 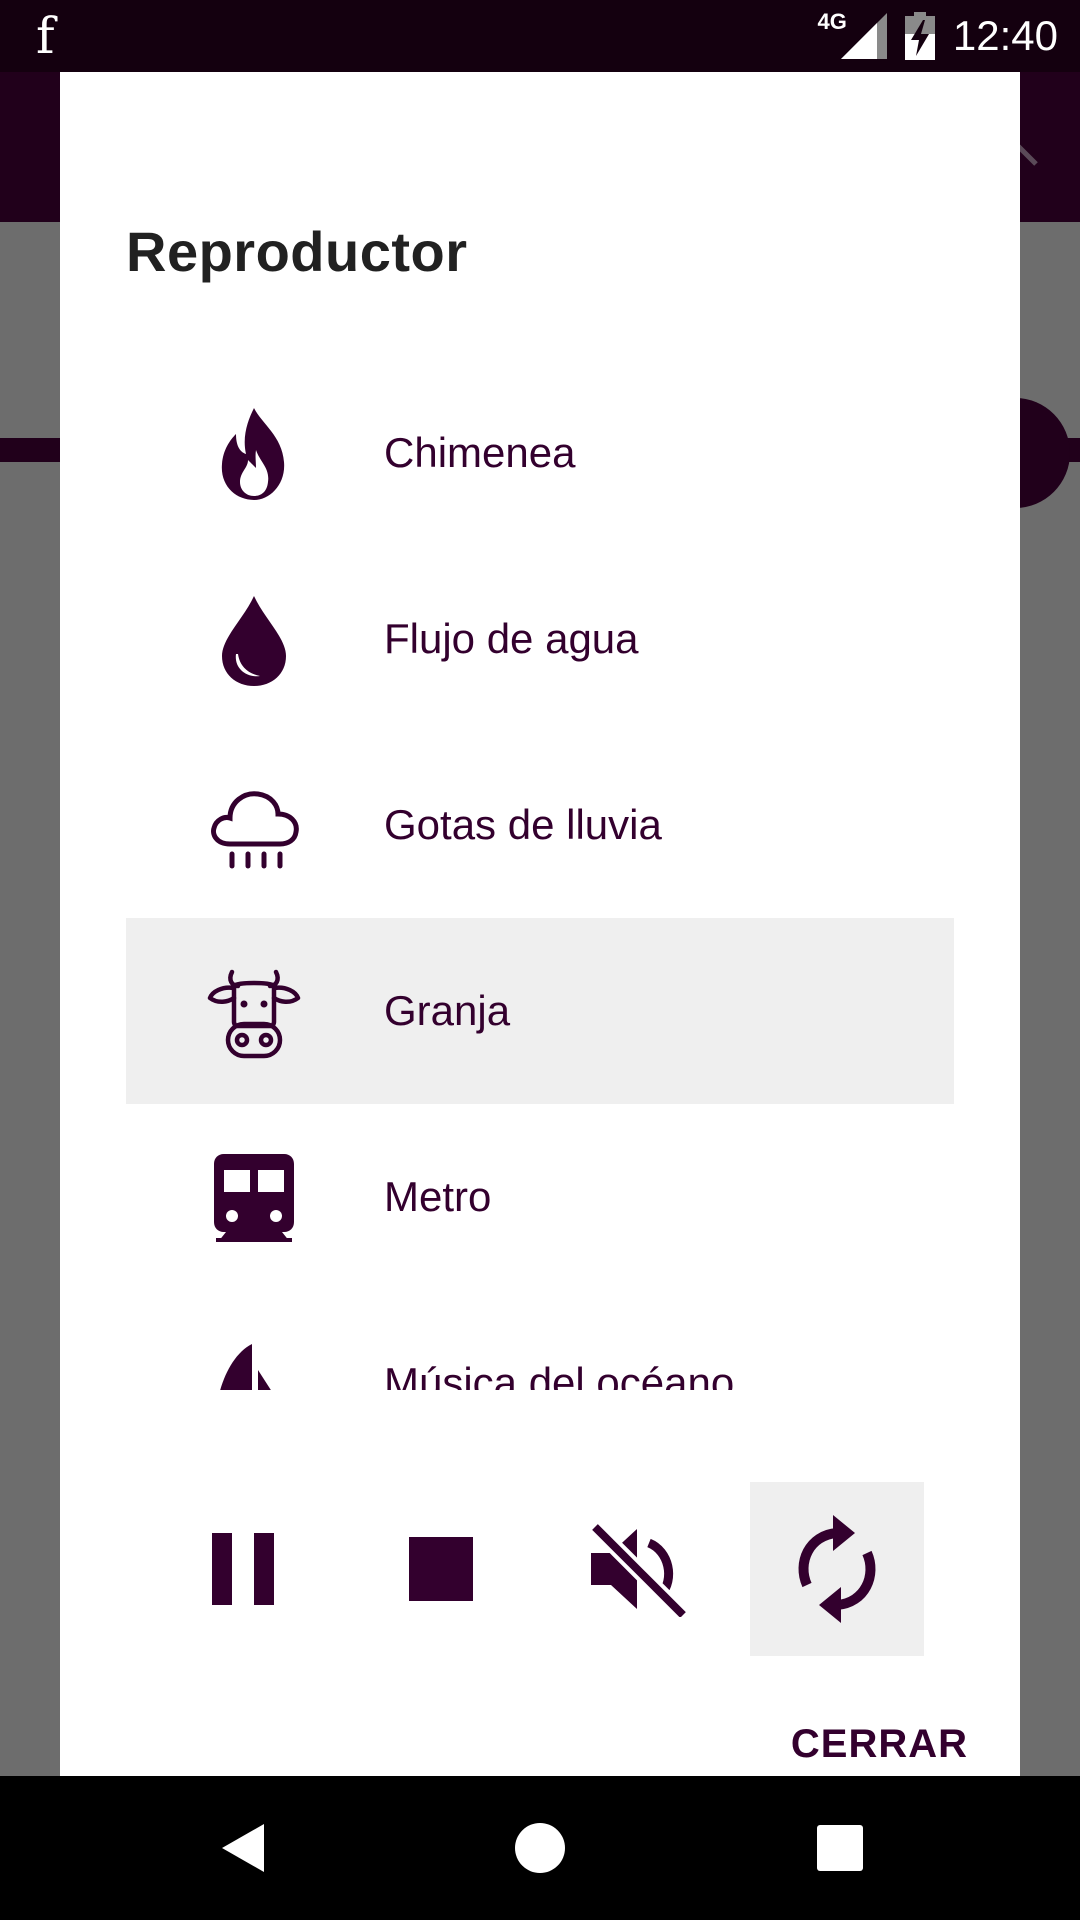 I want to click on back-icon, so click(x=244, y=1848).